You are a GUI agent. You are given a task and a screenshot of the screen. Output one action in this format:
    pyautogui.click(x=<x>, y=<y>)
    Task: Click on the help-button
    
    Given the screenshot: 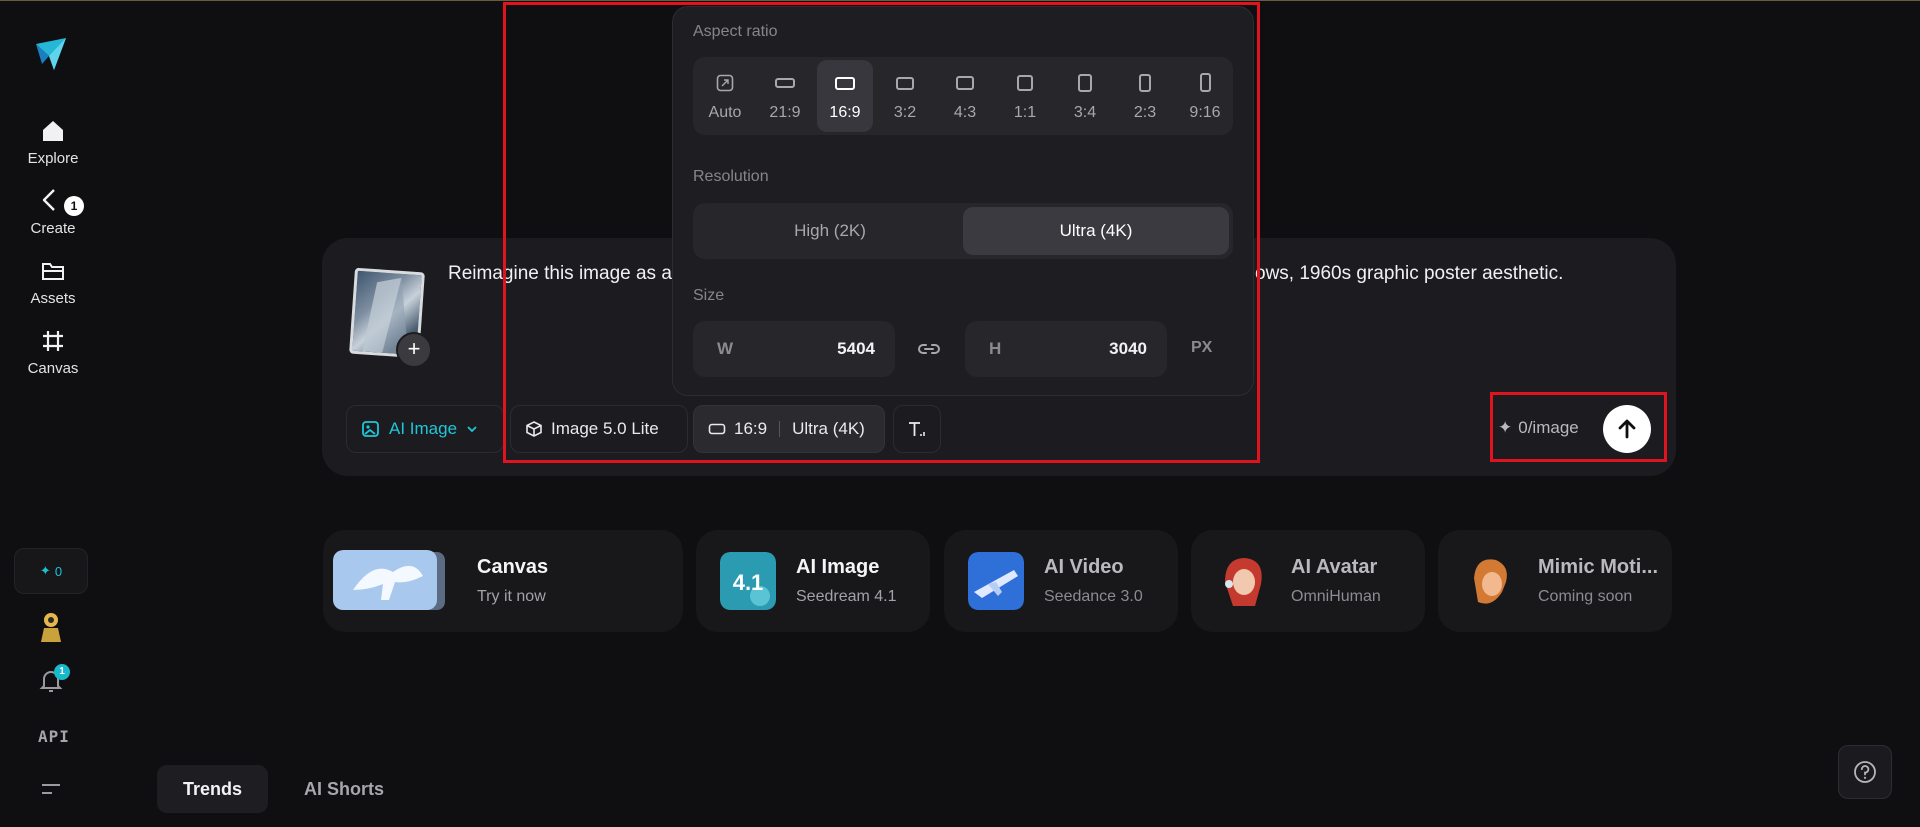 What is the action you would take?
    pyautogui.click(x=1865, y=772)
    